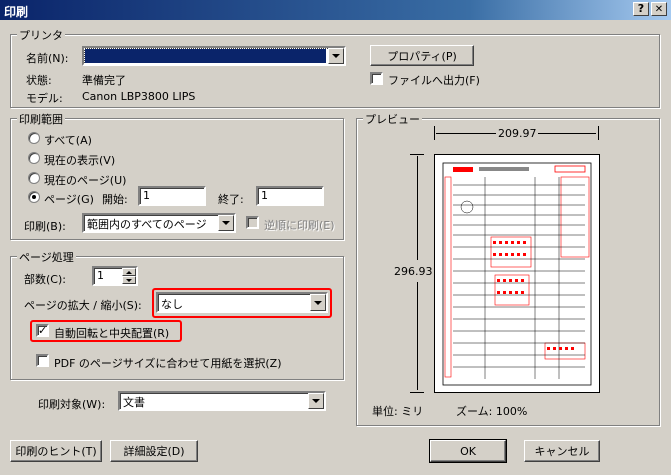 The width and height of the screenshot is (671, 475). I want to click on close-button: ✕, so click(659, 9).